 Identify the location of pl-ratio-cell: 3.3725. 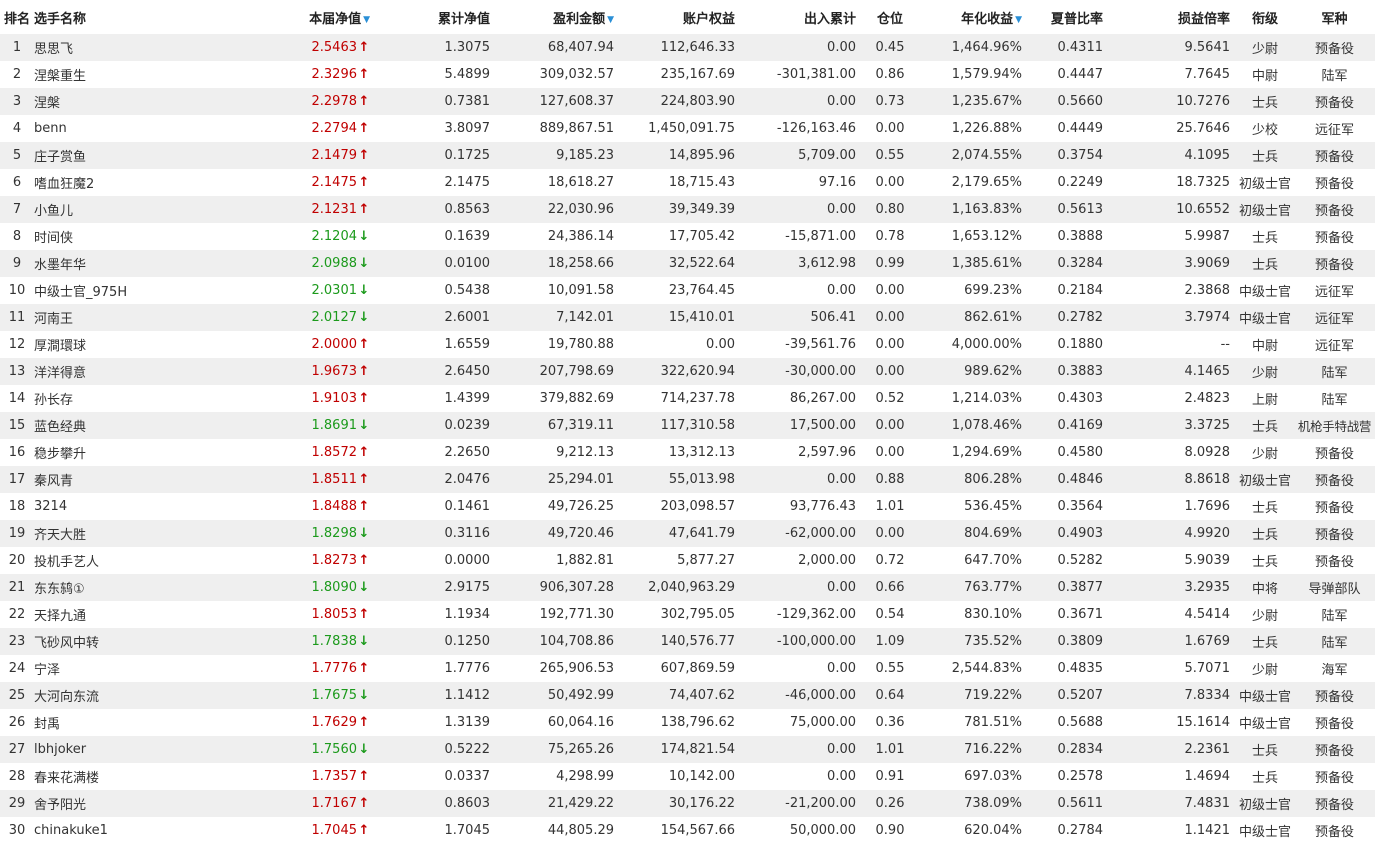
(1183, 425).